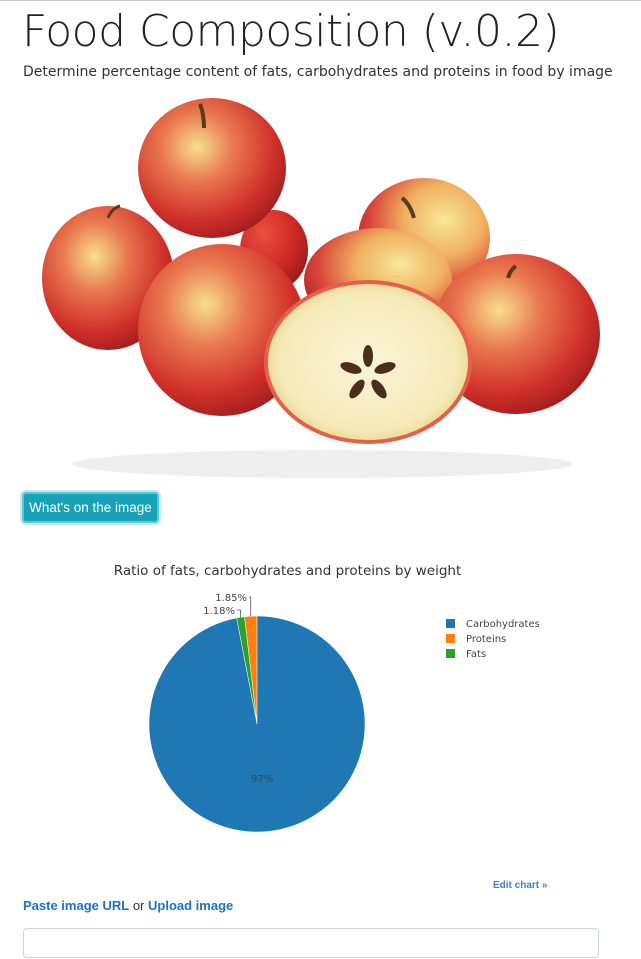  What do you see at coordinates (138, 905) in the screenshot?
I see `or-text: or` at bounding box center [138, 905].